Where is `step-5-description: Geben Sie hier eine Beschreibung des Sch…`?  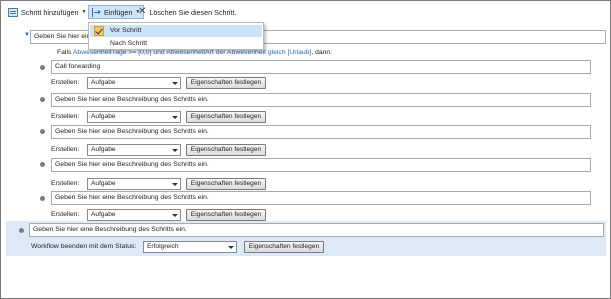
step-5-description: Geben Sie hier eine Beschreibung des Sch… is located at coordinates (321, 198).